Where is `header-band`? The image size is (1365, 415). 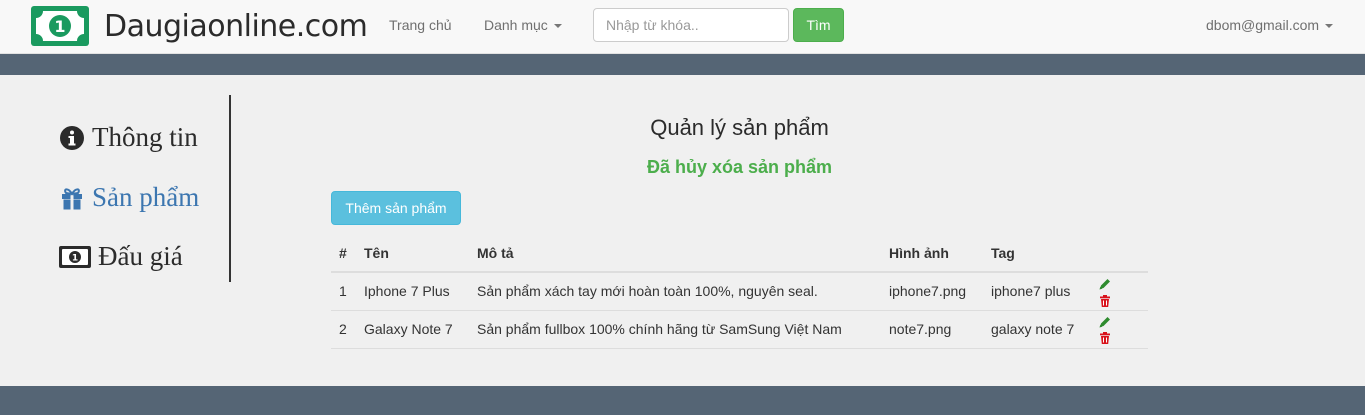
header-band is located at coordinates (682, 64).